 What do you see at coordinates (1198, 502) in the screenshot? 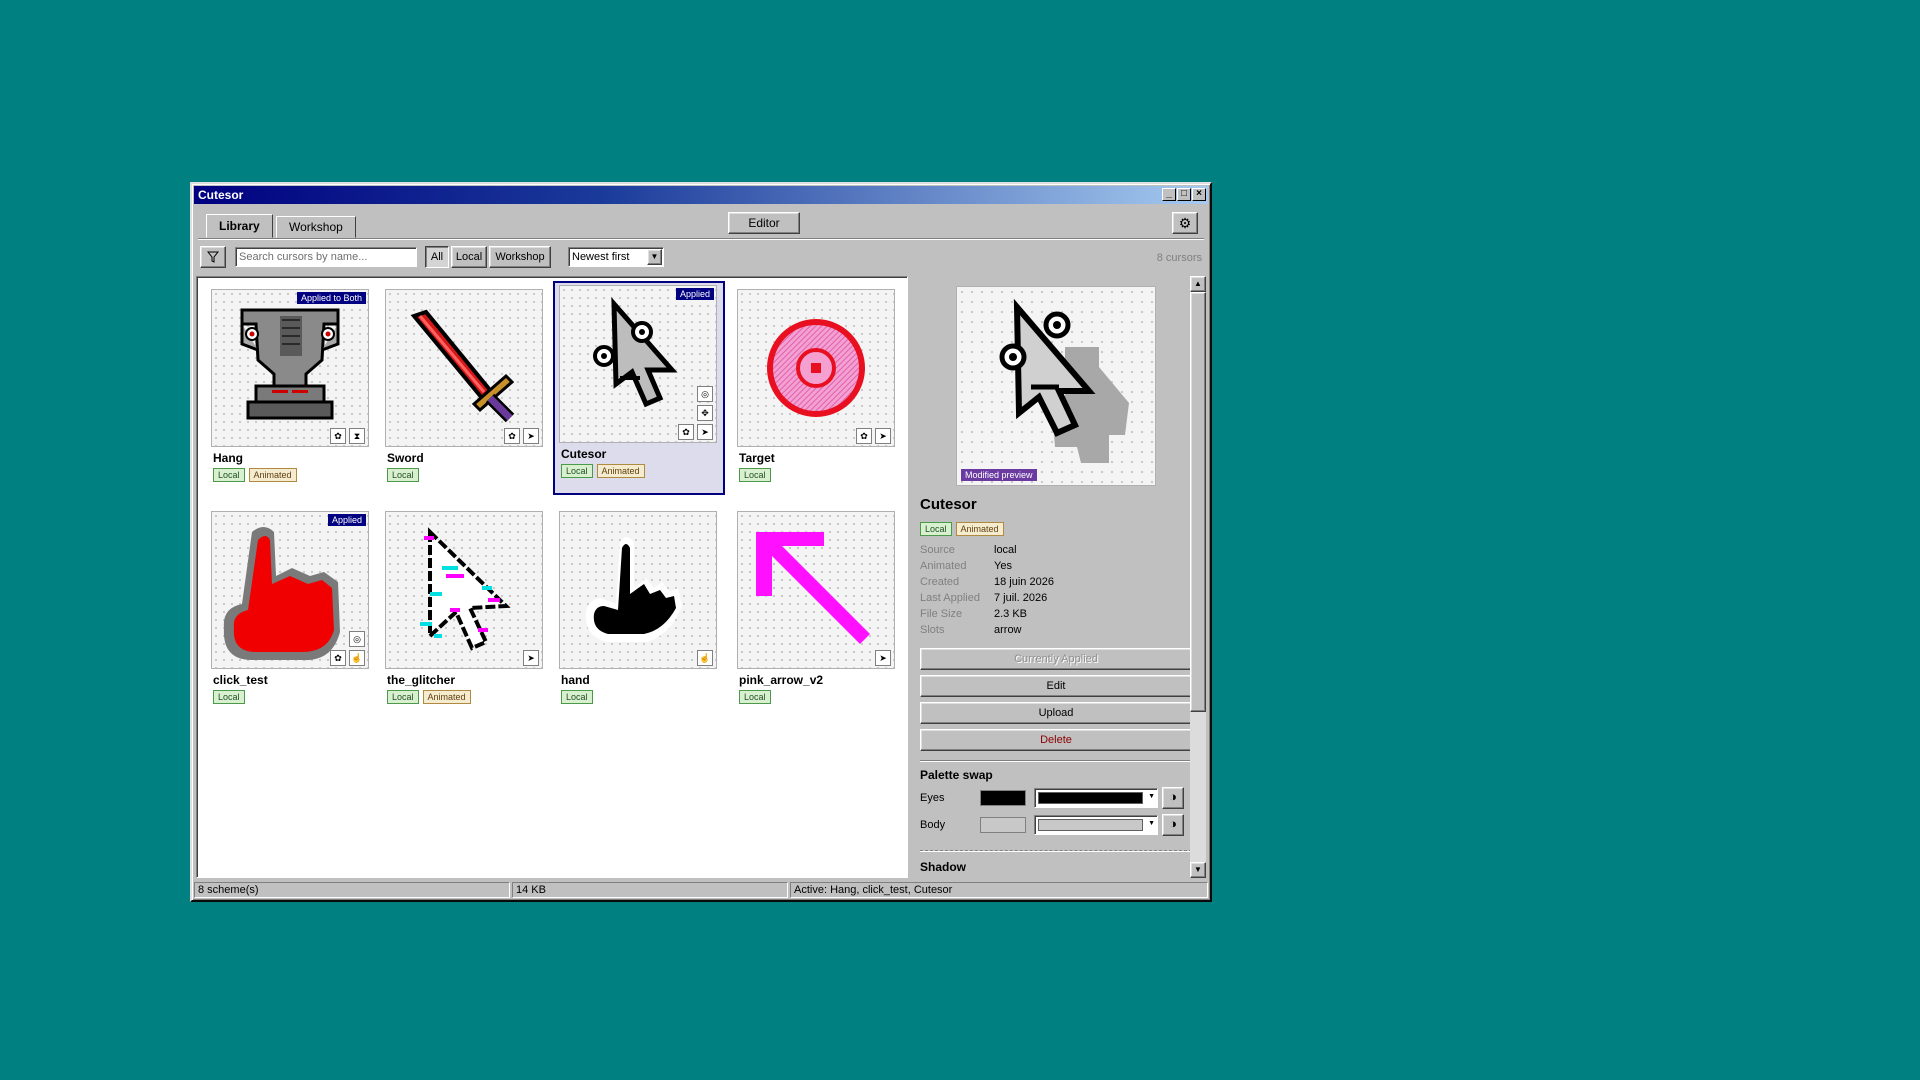
I see `scroll-thumb` at bounding box center [1198, 502].